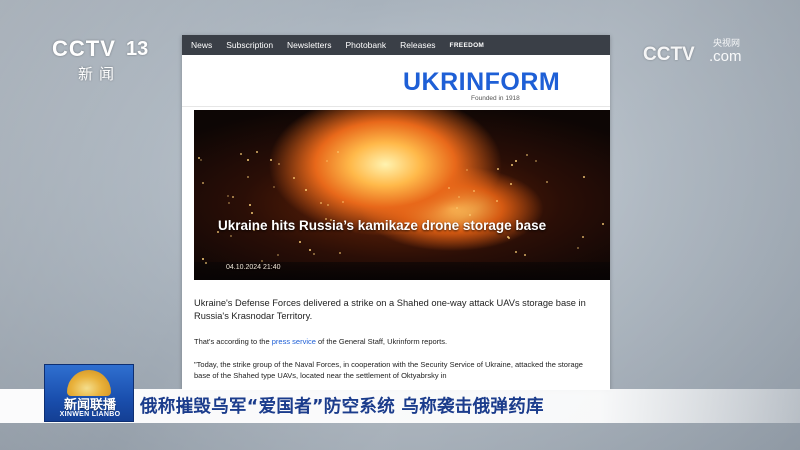 The height and width of the screenshot is (450, 800). What do you see at coordinates (294, 341) in the screenshot?
I see `press-service-link: press service` at bounding box center [294, 341].